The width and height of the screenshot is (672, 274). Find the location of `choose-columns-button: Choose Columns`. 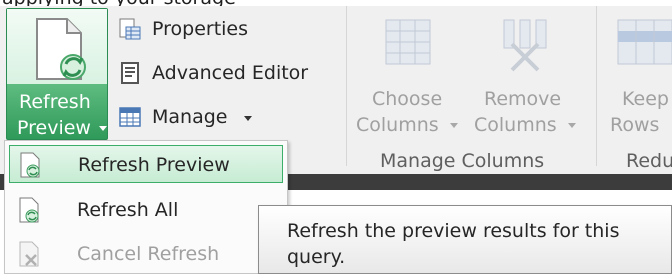

choose-columns-button: Choose Columns is located at coordinates (408, 75).